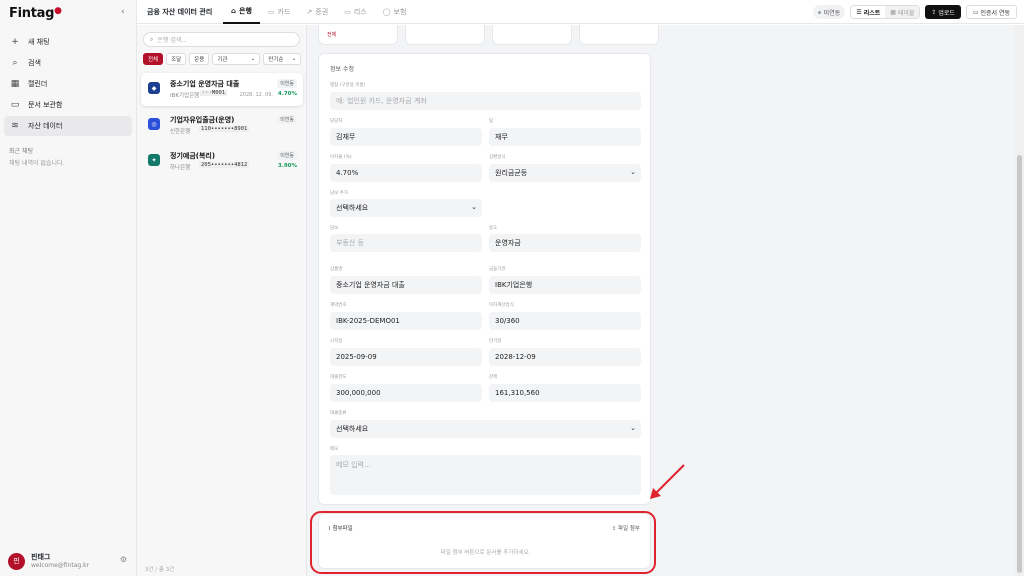 This screenshot has height=576, width=1024. I want to click on calendar-icon: ▦, so click(15, 84).